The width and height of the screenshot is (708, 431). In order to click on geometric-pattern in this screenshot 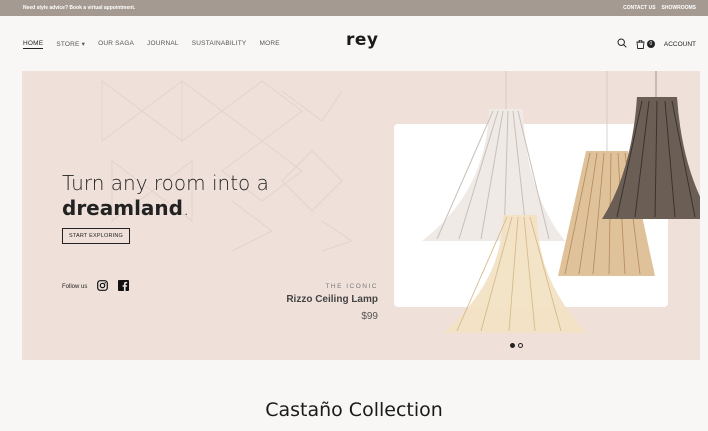, I will do `click(227, 165)`.